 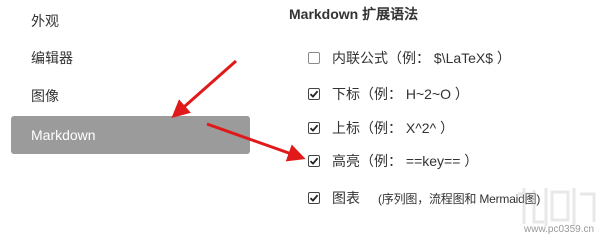 I want to click on arrow-to-highlight, so click(x=256, y=142).